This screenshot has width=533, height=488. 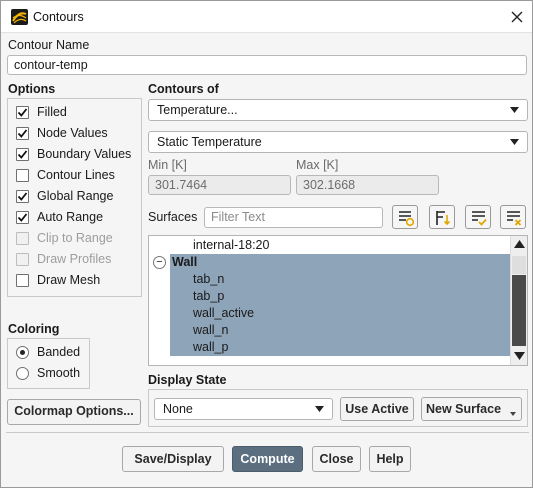 What do you see at coordinates (266, 17) in the screenshot?
I see `title-bar: Contours` at bounding box center [266, 17].